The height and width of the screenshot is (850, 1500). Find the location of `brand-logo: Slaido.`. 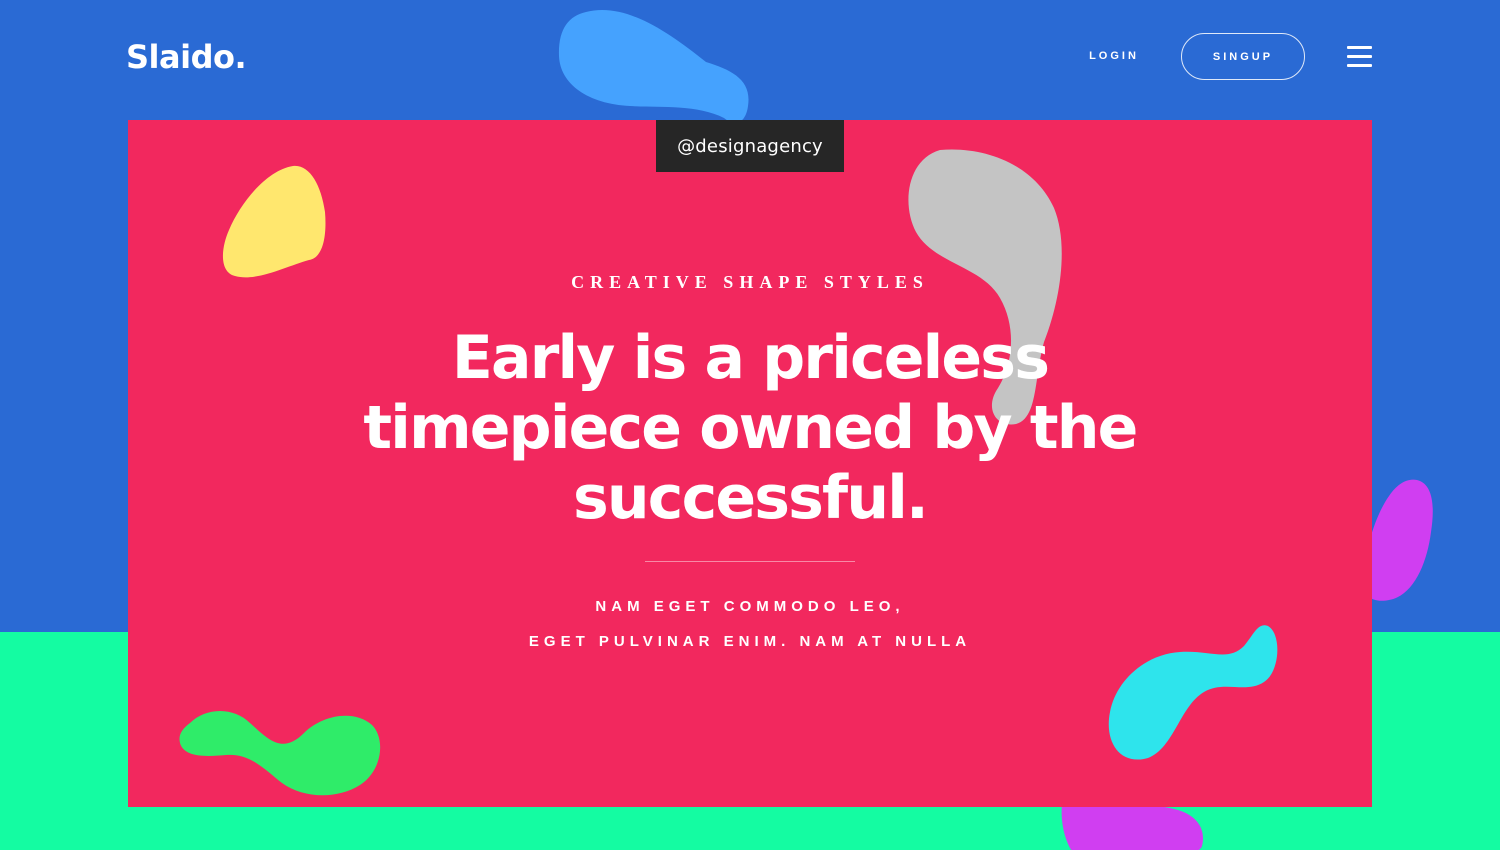

brand-logo: Slaido. is located at coordinates (186, 57).